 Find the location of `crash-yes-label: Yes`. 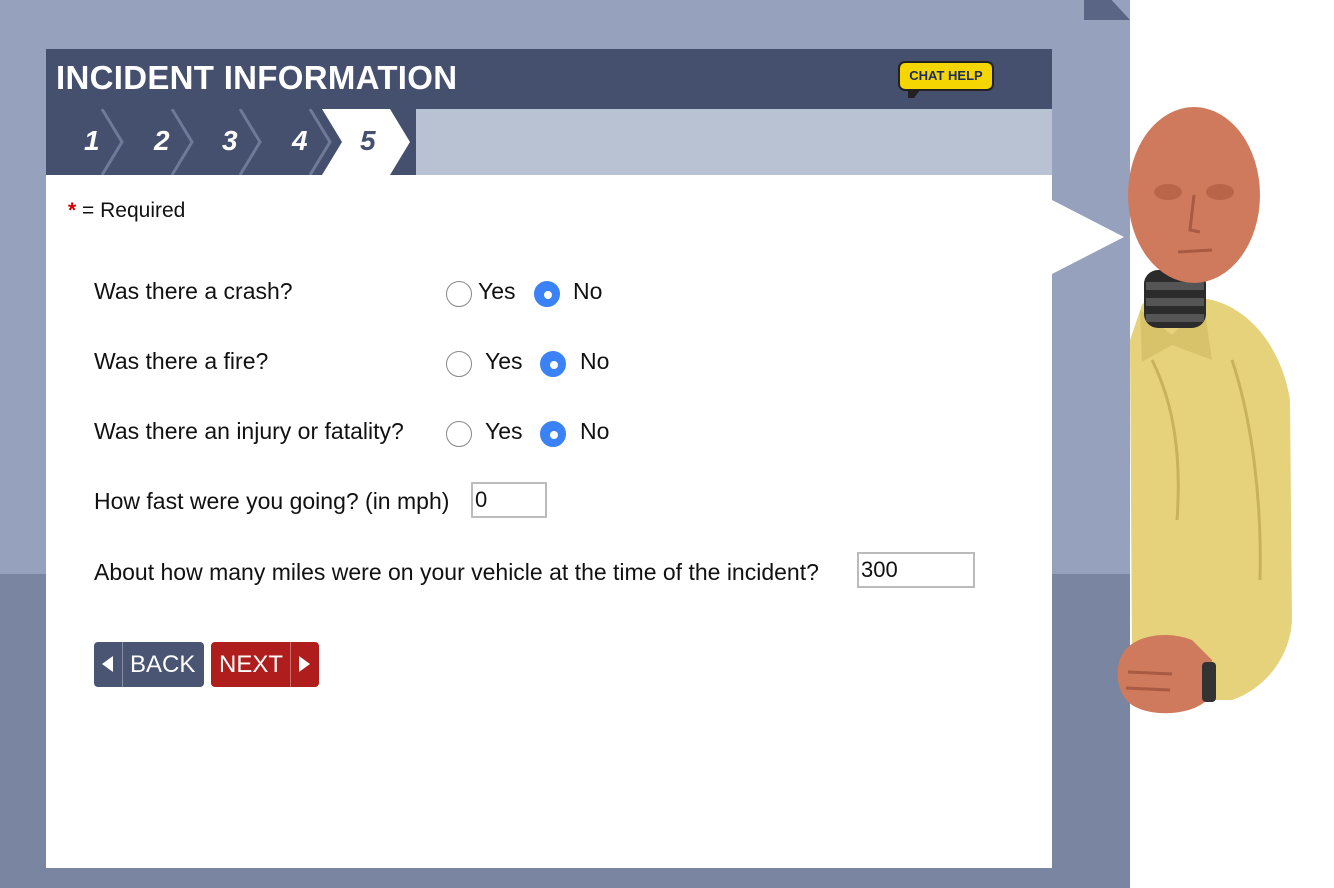

crash-yes-label: Yes is located at coordinates (497, 291).